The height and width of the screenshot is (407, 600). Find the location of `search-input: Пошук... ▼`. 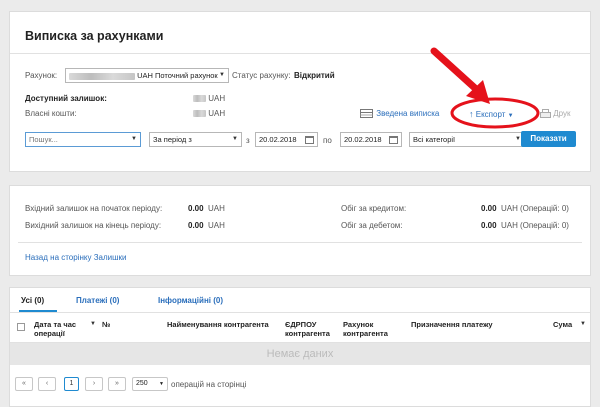

search-input: Пошук... ▼ is located at coordinates (83, 139).